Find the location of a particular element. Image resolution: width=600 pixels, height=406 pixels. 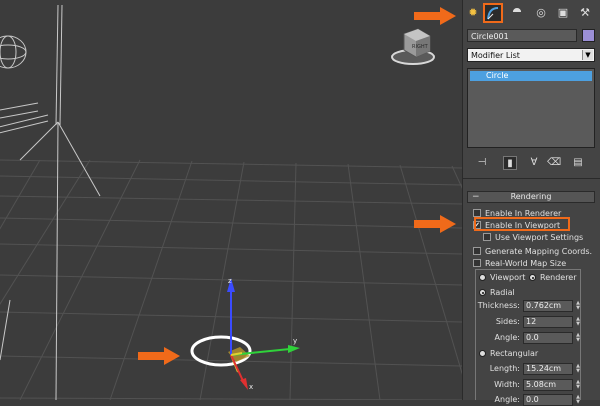

stack-item-circle: Circle is located at coordinates (531, 76).